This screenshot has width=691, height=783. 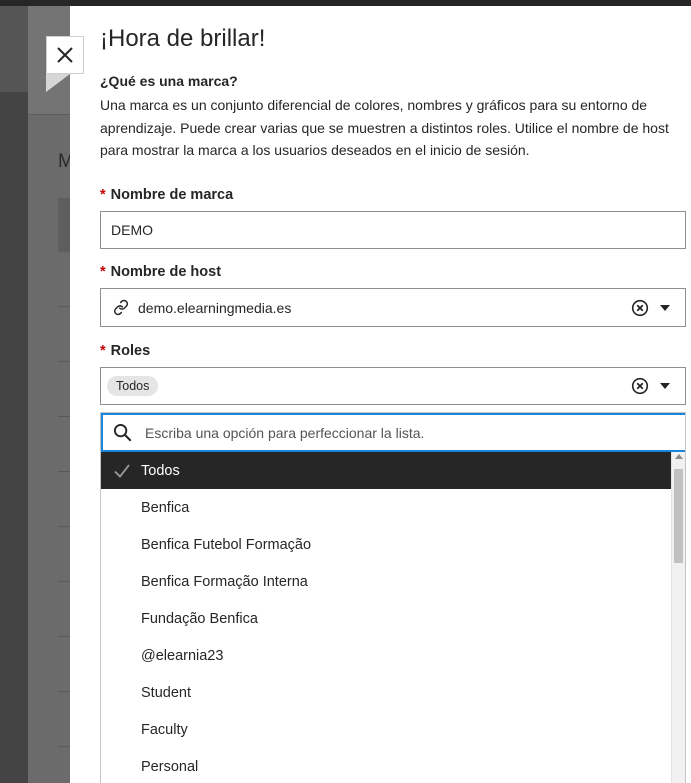 What do you see at coordinates (678, 617) in the screenshot?
I see `roles-scrollbar` at bounding box center [678, 617].